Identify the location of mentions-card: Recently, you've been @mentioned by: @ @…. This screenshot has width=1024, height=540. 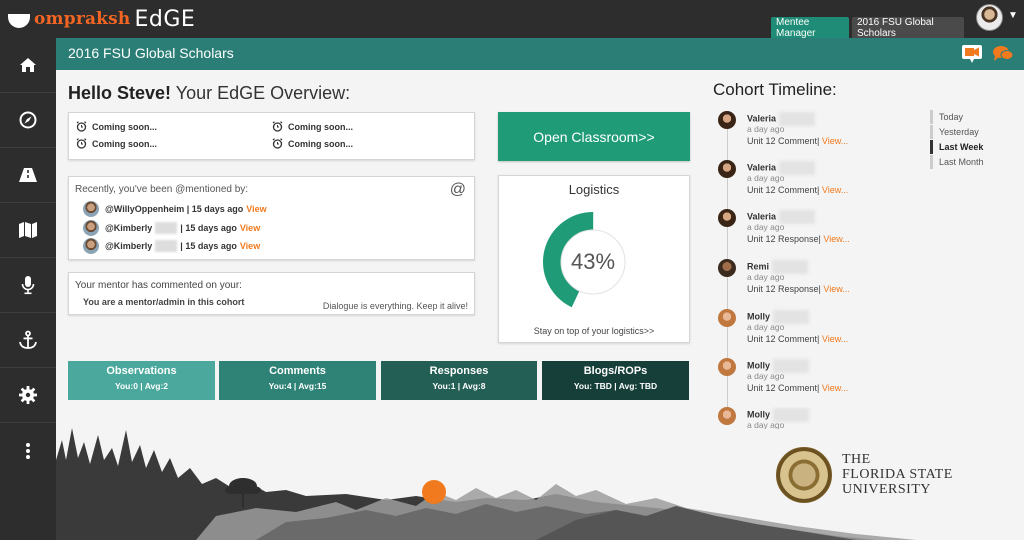
(271, 218).